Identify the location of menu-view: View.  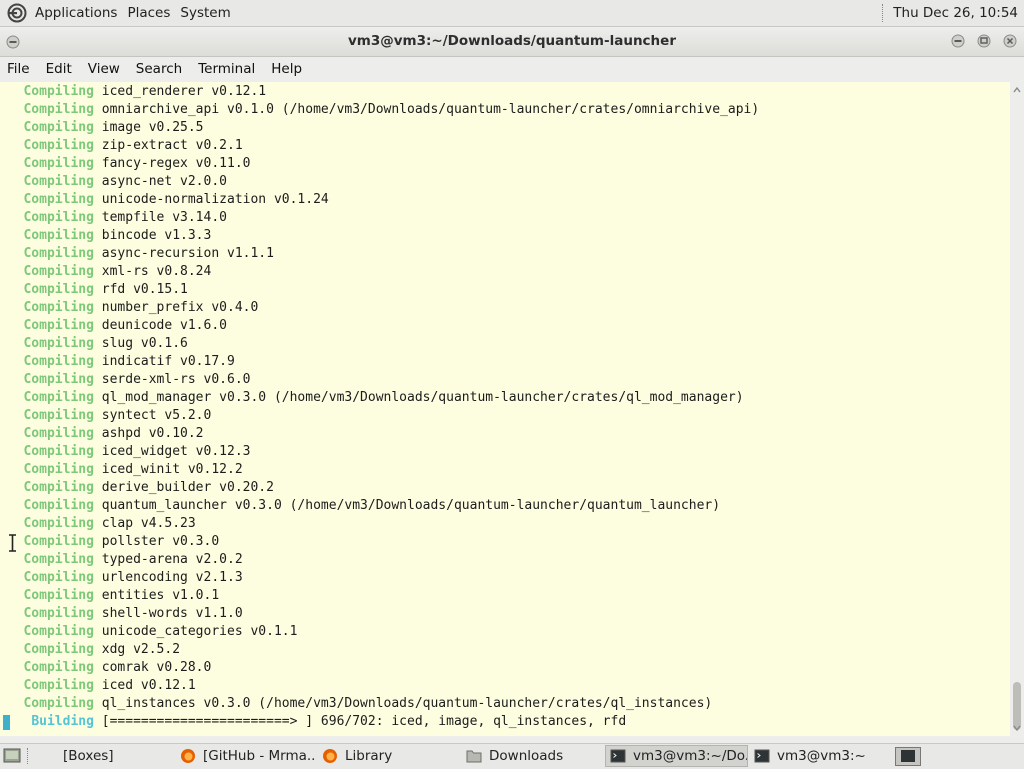
(104, 69).